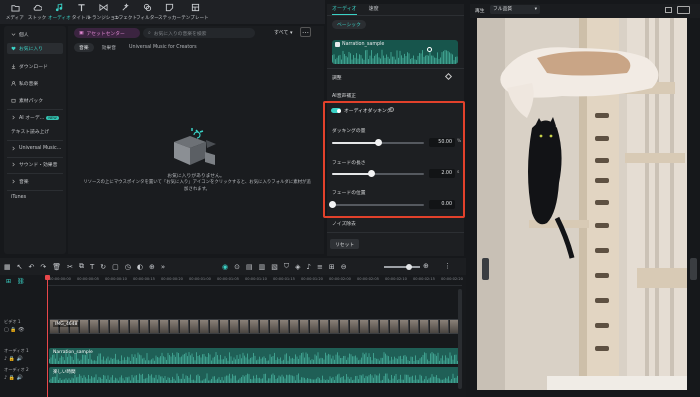 This screenshot has height=397, width=700. Describe the element at coordinates (169, 10) in the screenshot. I see `toolbar-sticker-button: ステッカー` at that location.